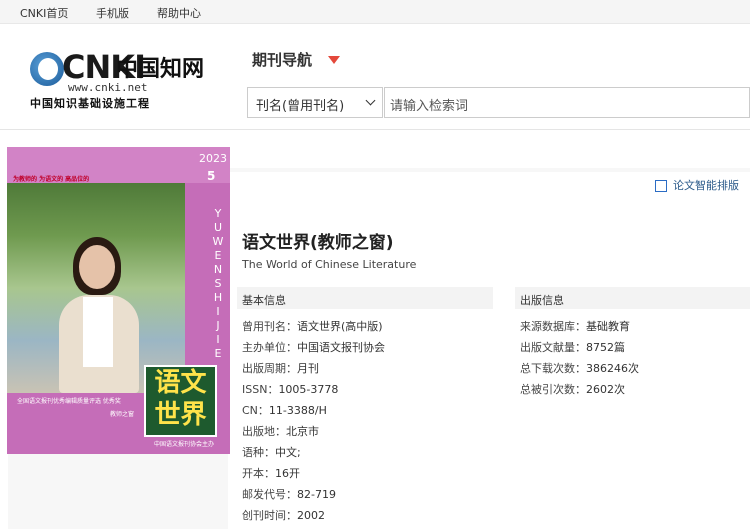 The width and height of the screenshot is (750, 529). I want to click on link-cnki-home: CNKI首页, so click(44, 13).